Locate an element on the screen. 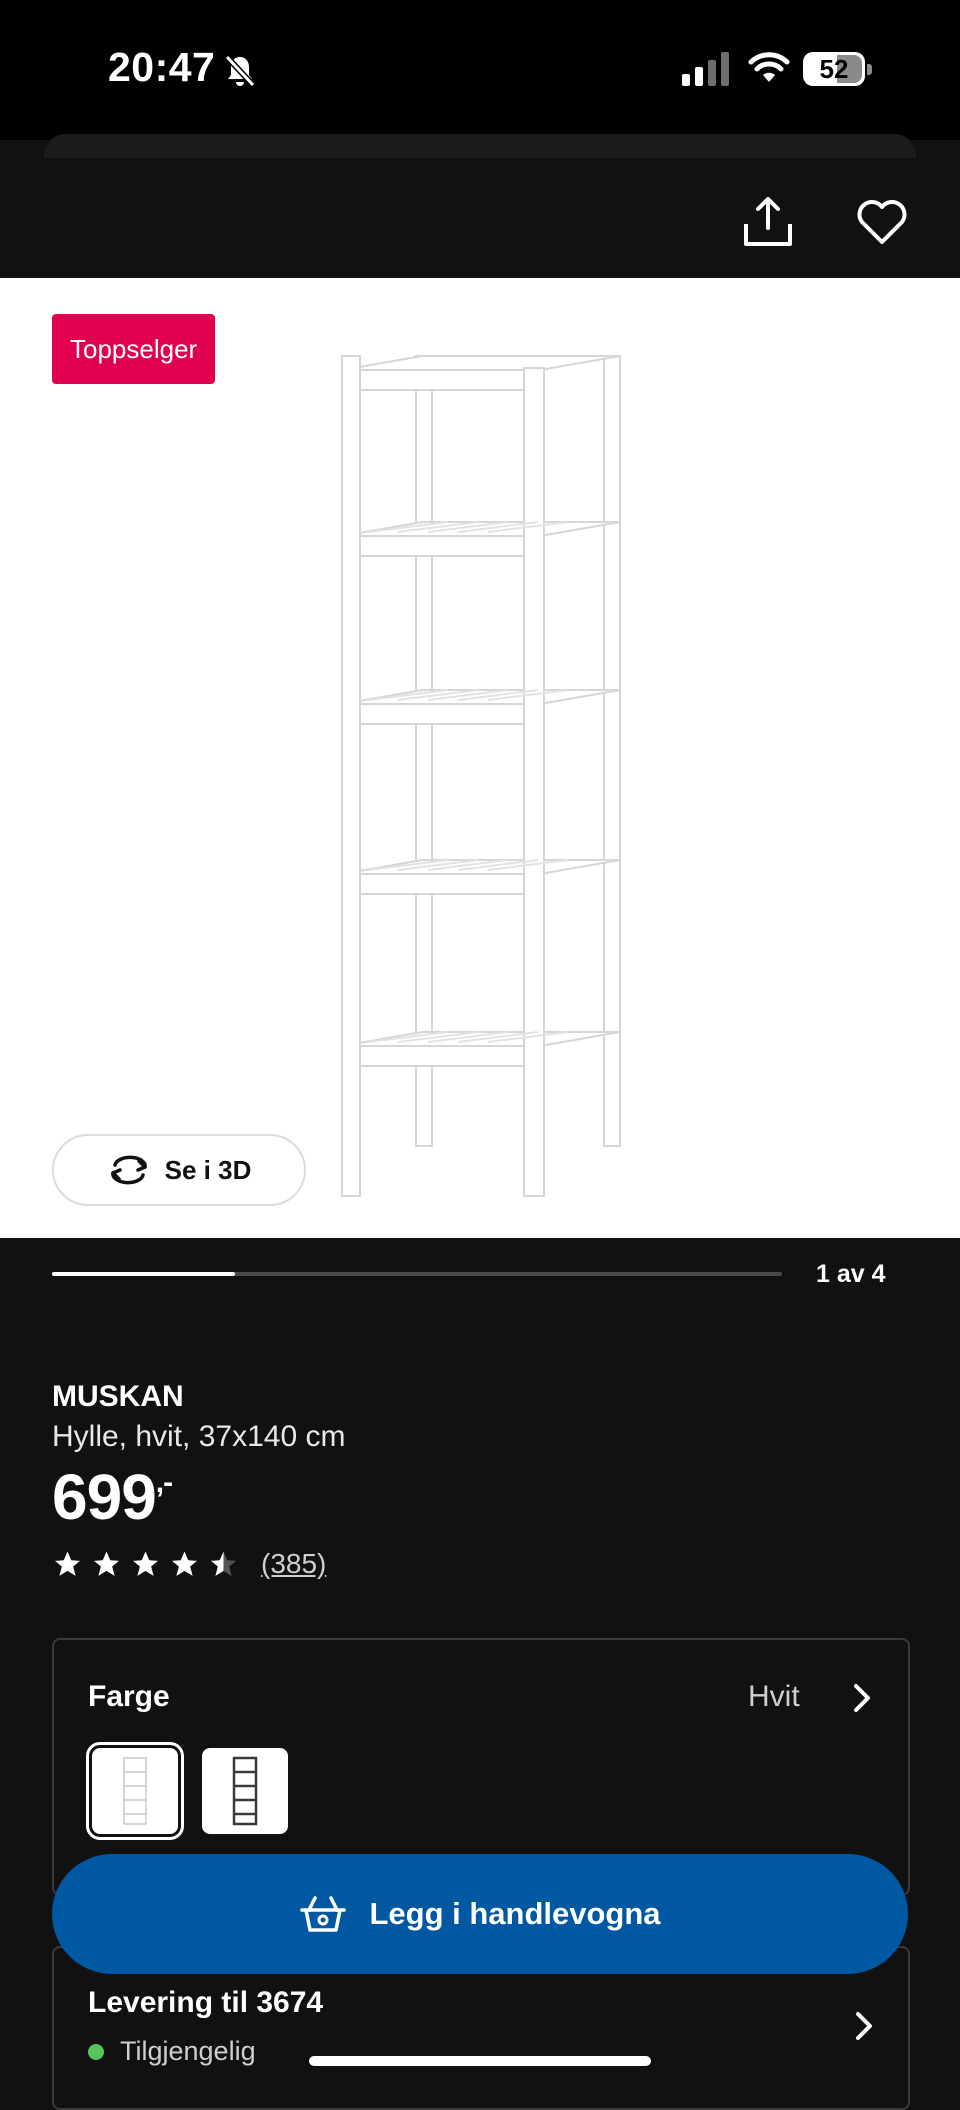 The height and width of the screenshot is (2110, 960). product-description: Hylle, hvit, 37x140 cm is located at coordinates (199, 1436).